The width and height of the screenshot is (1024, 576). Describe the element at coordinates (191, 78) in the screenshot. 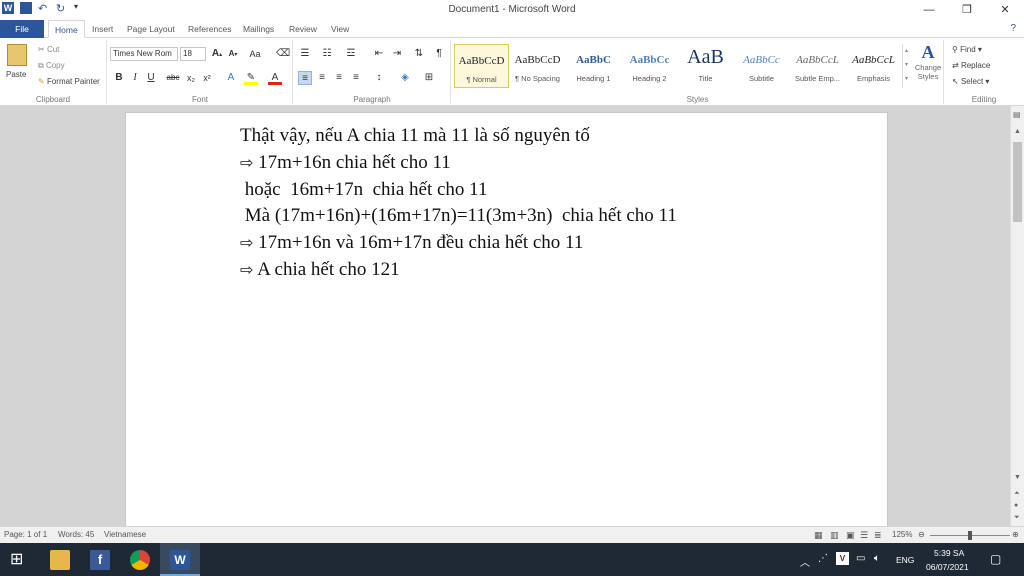

I see `subscript-button: x₂` at that location.